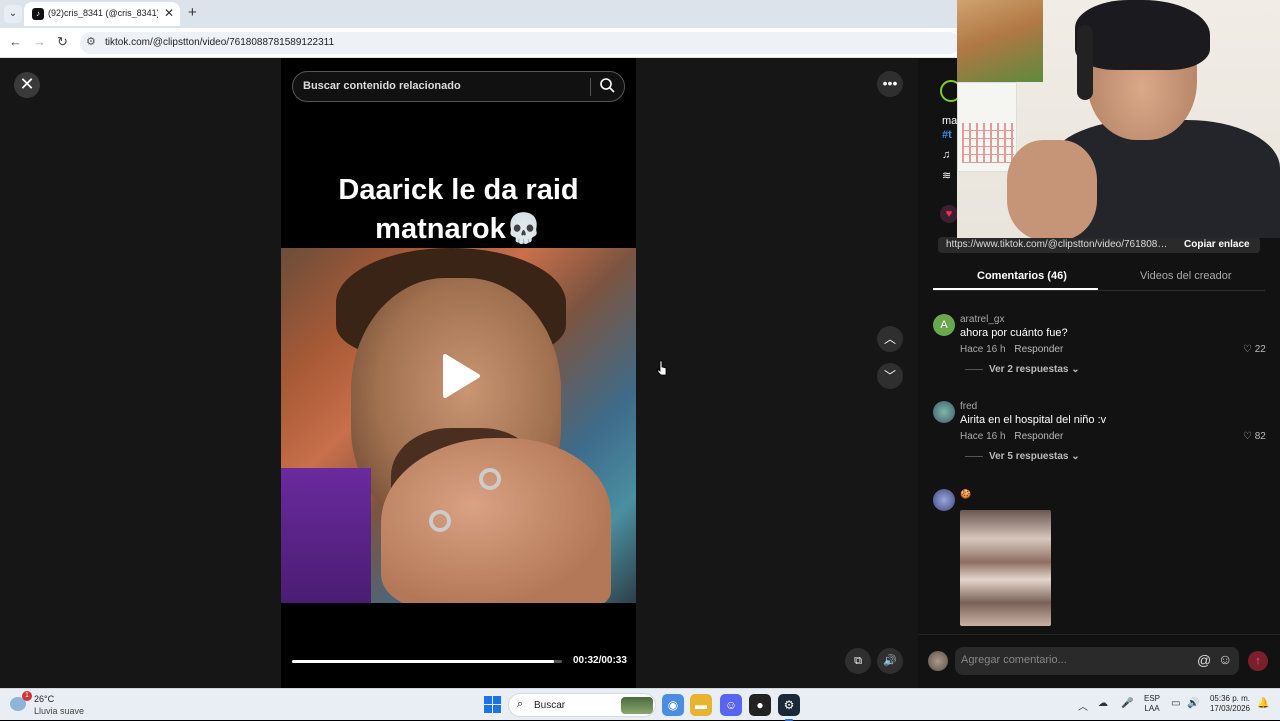  What do you see at coordinates (890, 84) in the screenshot?
I see `more-icon: •••` at bounding box center [890, 84].